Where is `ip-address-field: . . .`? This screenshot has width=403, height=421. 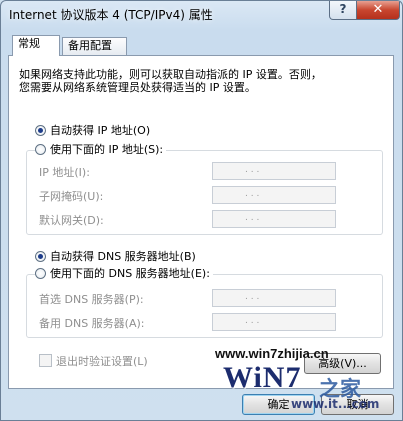
ip-address-field: . . . is located at coordinates (274, 171).